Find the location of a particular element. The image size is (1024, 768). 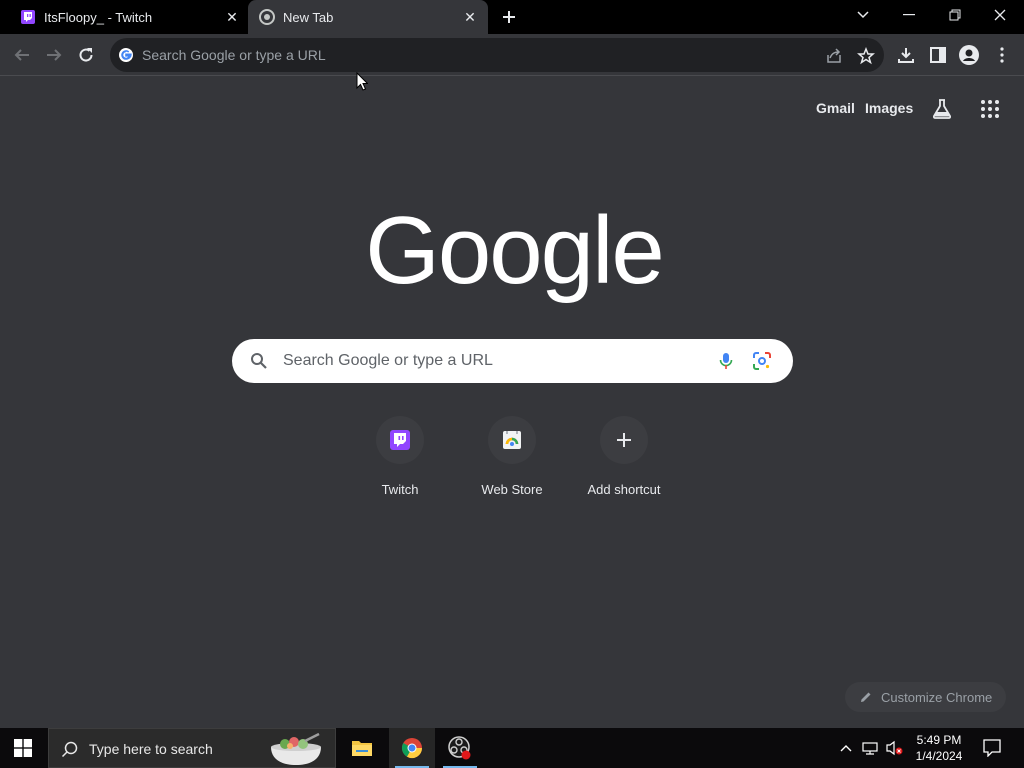

file-explorer-icon is located at coordinates (362, 748).